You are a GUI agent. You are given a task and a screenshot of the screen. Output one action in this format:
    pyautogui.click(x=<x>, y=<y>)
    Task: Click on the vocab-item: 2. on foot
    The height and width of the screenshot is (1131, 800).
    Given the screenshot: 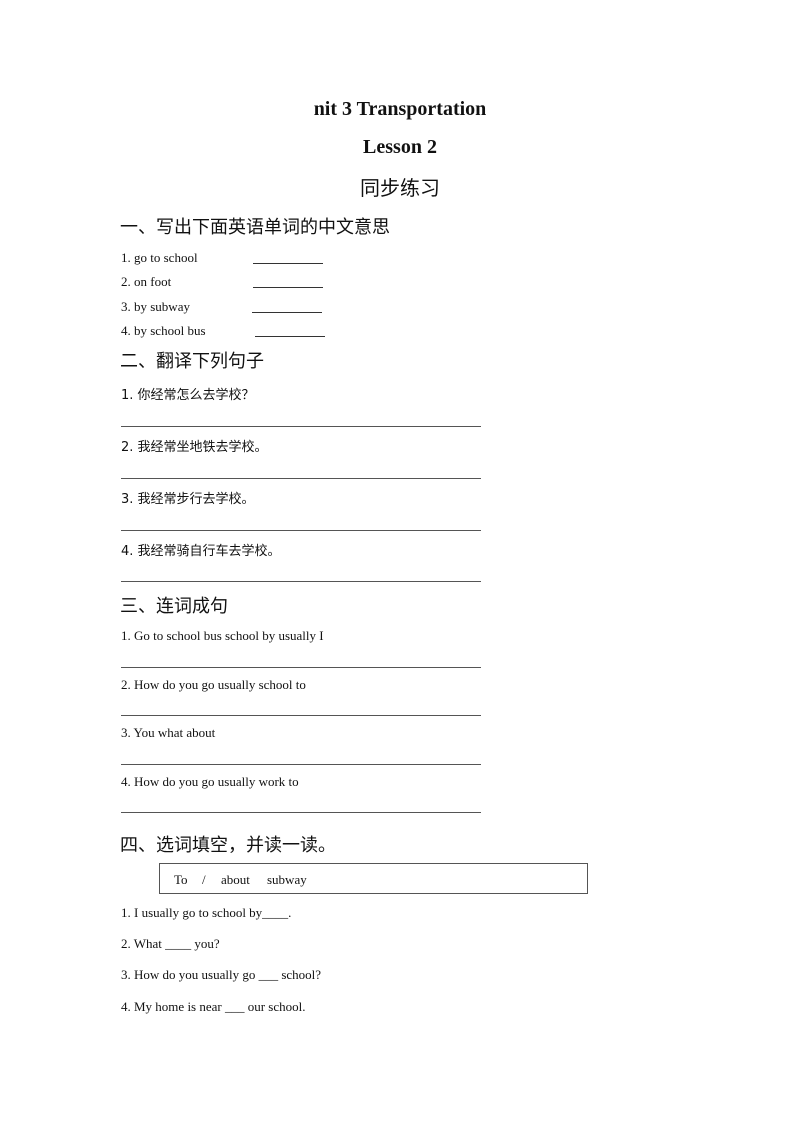 What is the action you would take?
    pyautogui.click(x=146, y=281)
    